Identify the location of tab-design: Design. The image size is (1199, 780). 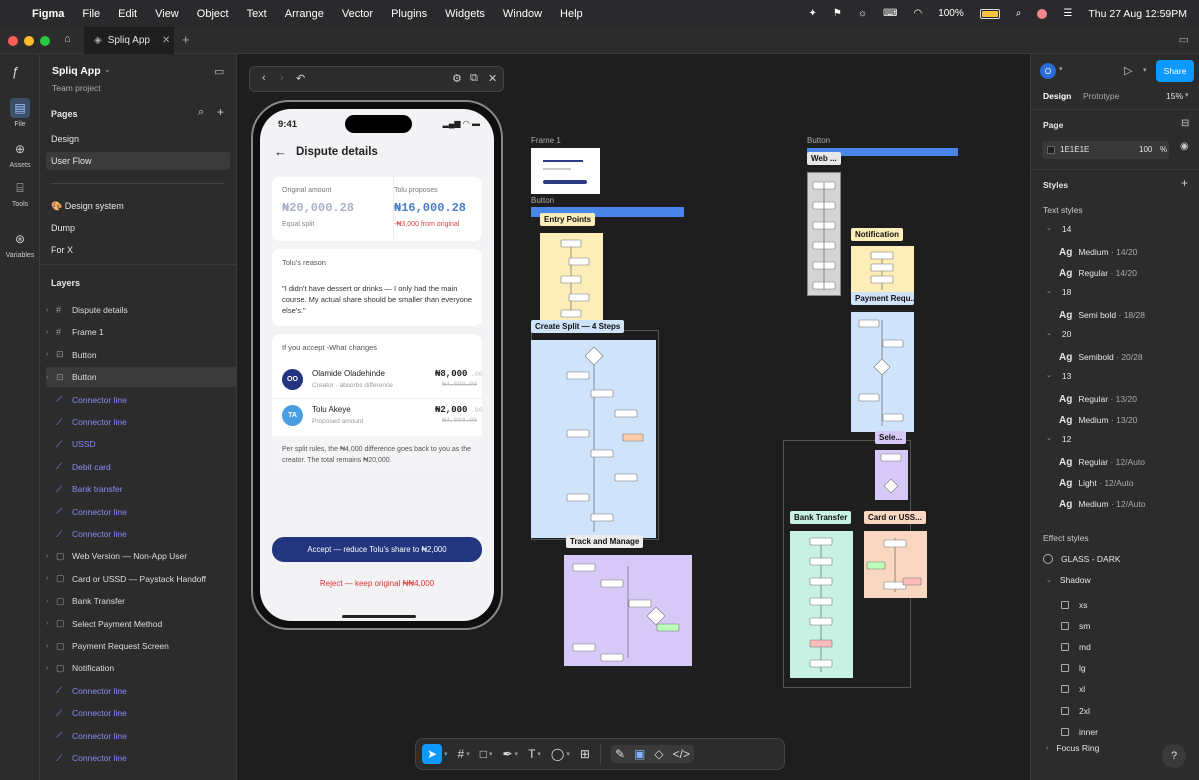
(1057, 96).